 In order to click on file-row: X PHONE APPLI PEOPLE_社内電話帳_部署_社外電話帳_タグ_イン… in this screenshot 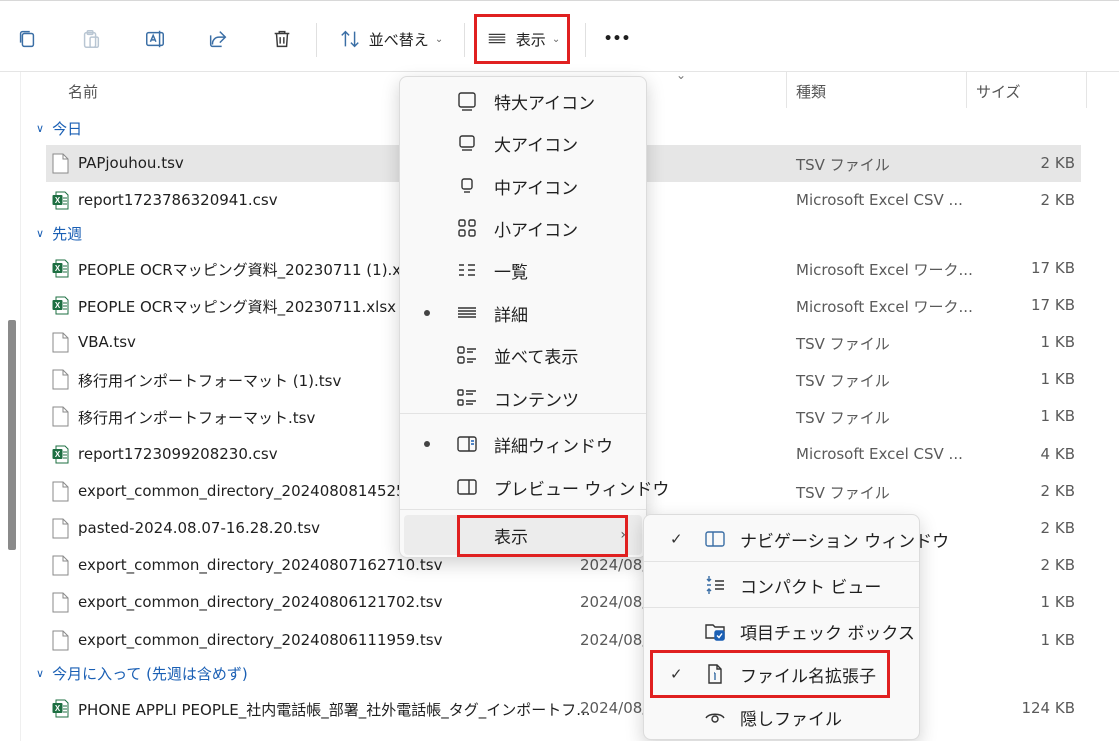, I will do `click(563, 708)`.